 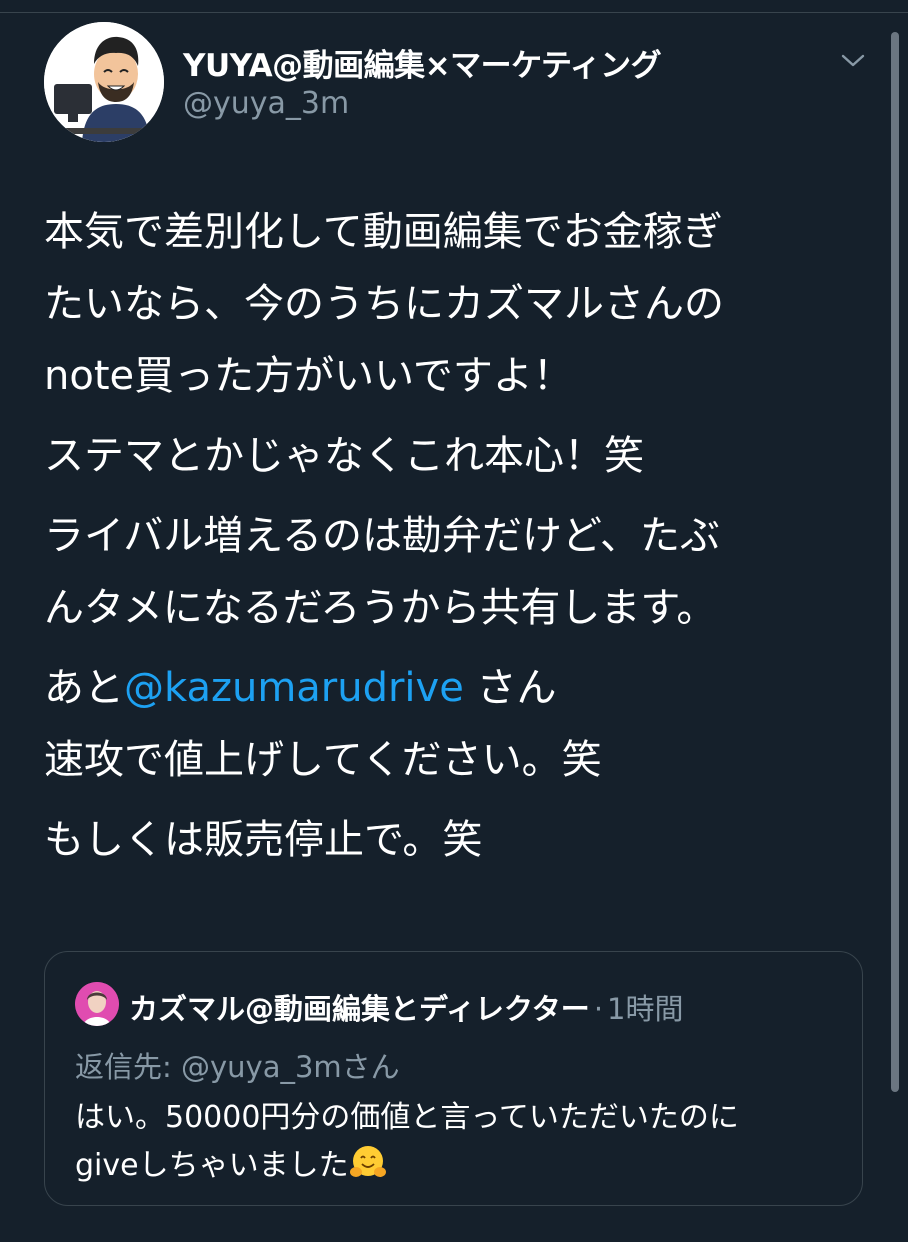 What do you see at coordinates (323, 760) in the screenshot?
I see `tweet-line: 速攻で値上げしてください。笑` at bounding box center [323, 760].